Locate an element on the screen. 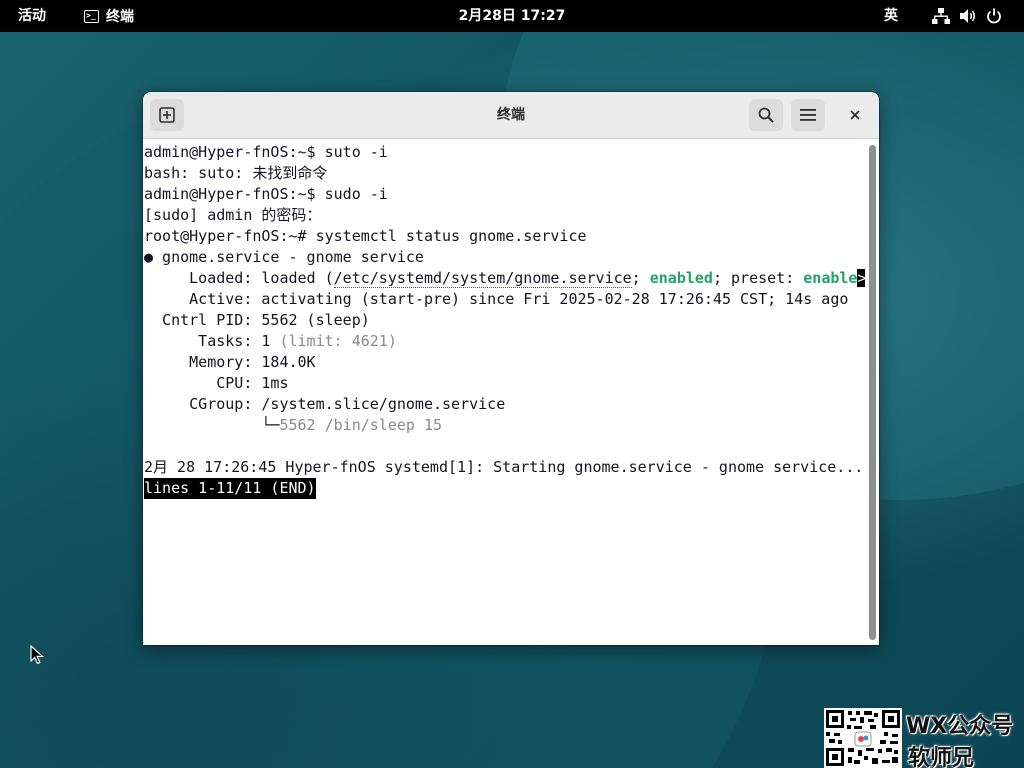 This screenshot has height=768, width=1024. unit-file-path: /etc/systemd/system/gnome.service is located at coordinates (482, 278).